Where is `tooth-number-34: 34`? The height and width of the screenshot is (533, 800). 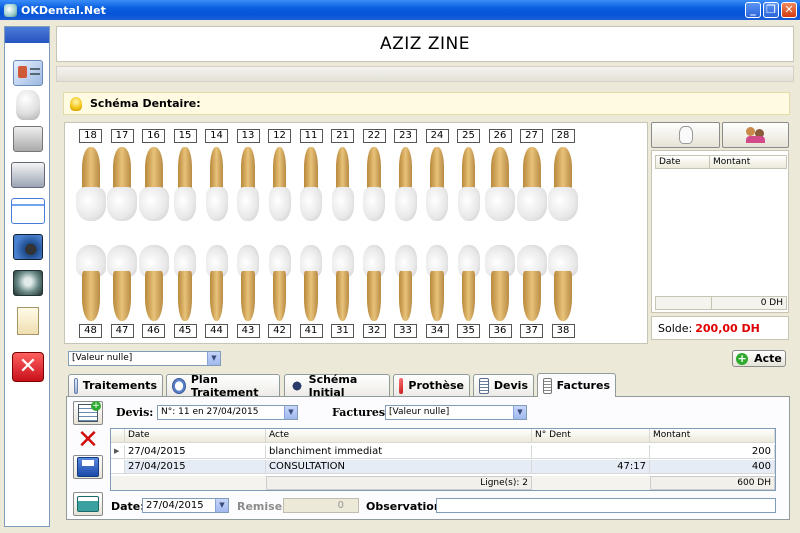 tooth-number-34: 34 is located at coordinates (437, 331).